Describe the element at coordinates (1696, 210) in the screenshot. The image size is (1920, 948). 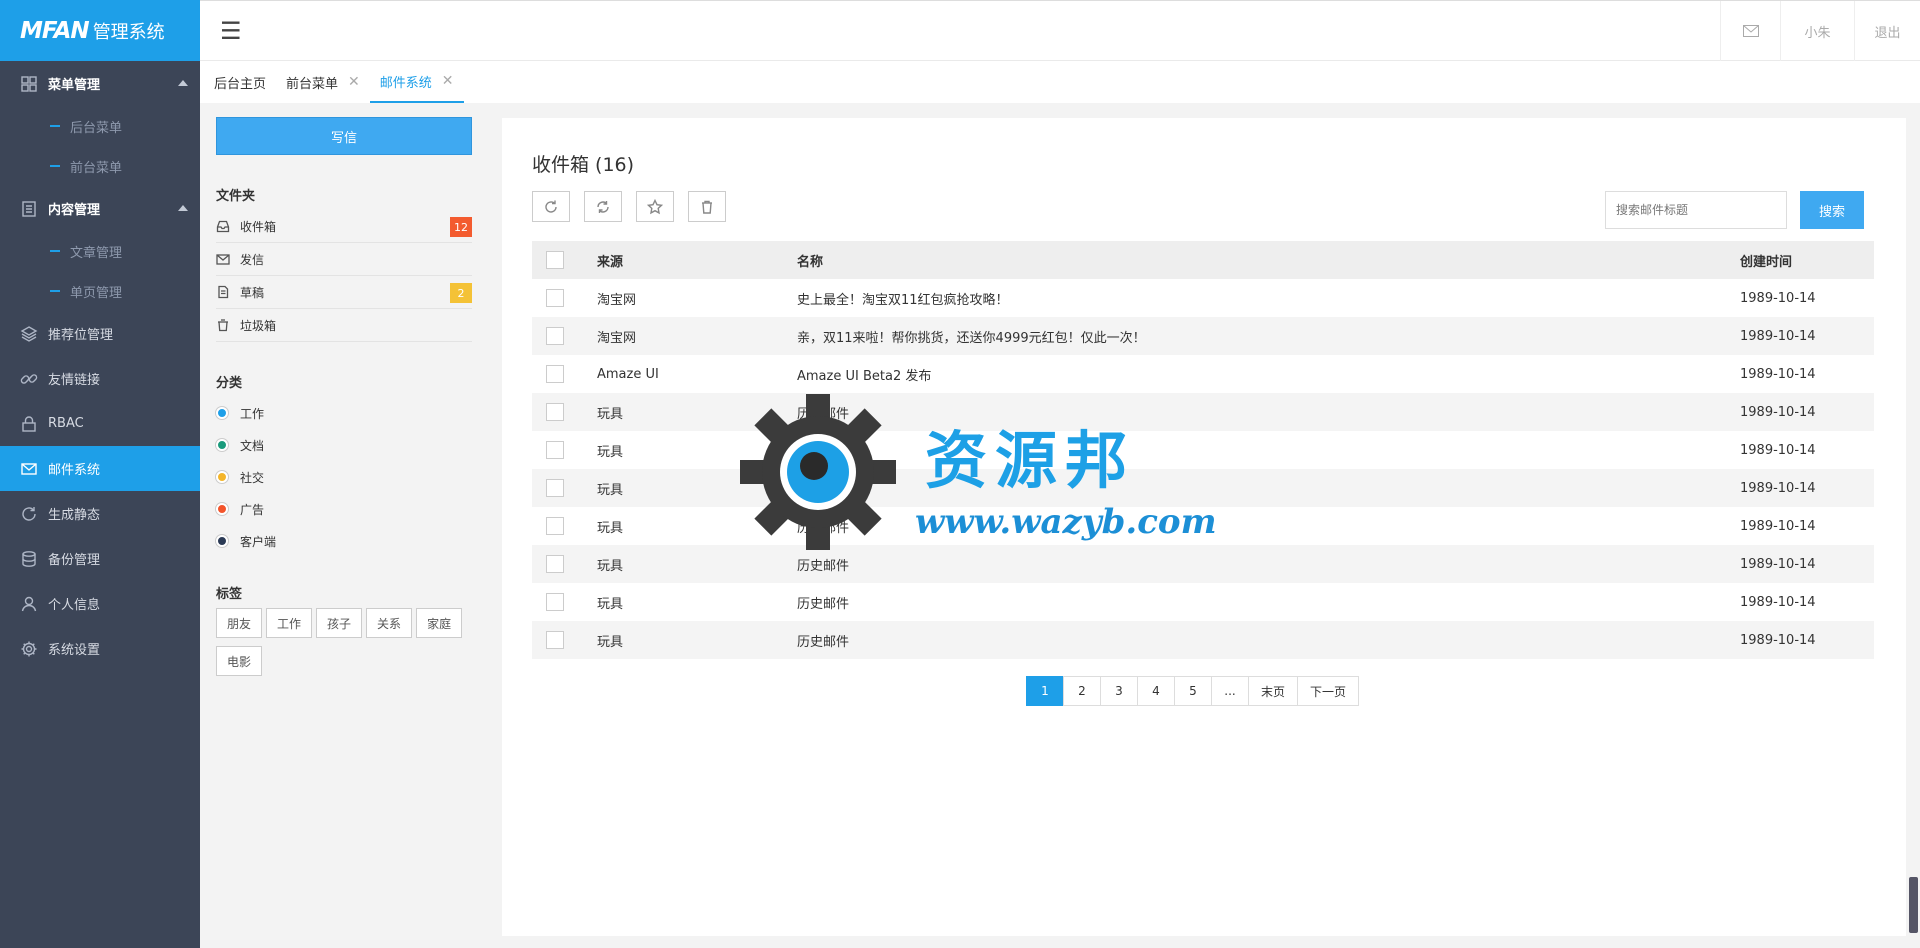
I see `search-input` at that location.